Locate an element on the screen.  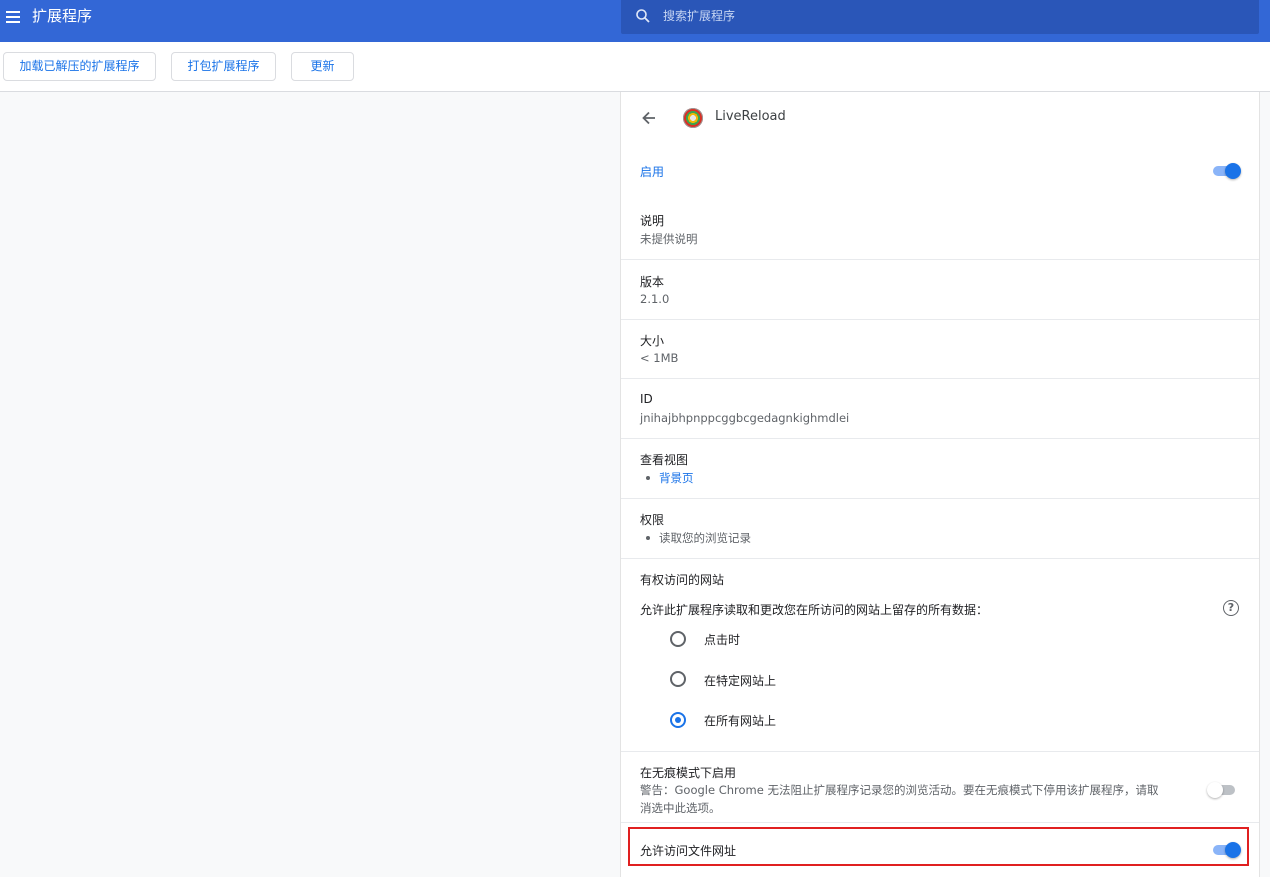
id-value: jnihajbhpnppcggbcgedagnkighmdlei is located at coordinates (745, 418).